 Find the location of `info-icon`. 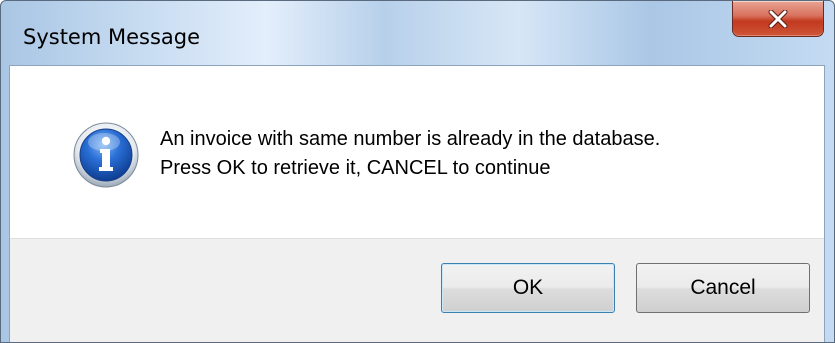

info-icon is located at coordinates (106, 155).